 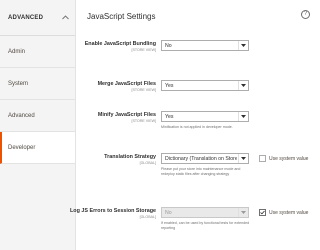 I want to click on field-label: Log JS Errors to Session Storage, so click(x=113, y=211).